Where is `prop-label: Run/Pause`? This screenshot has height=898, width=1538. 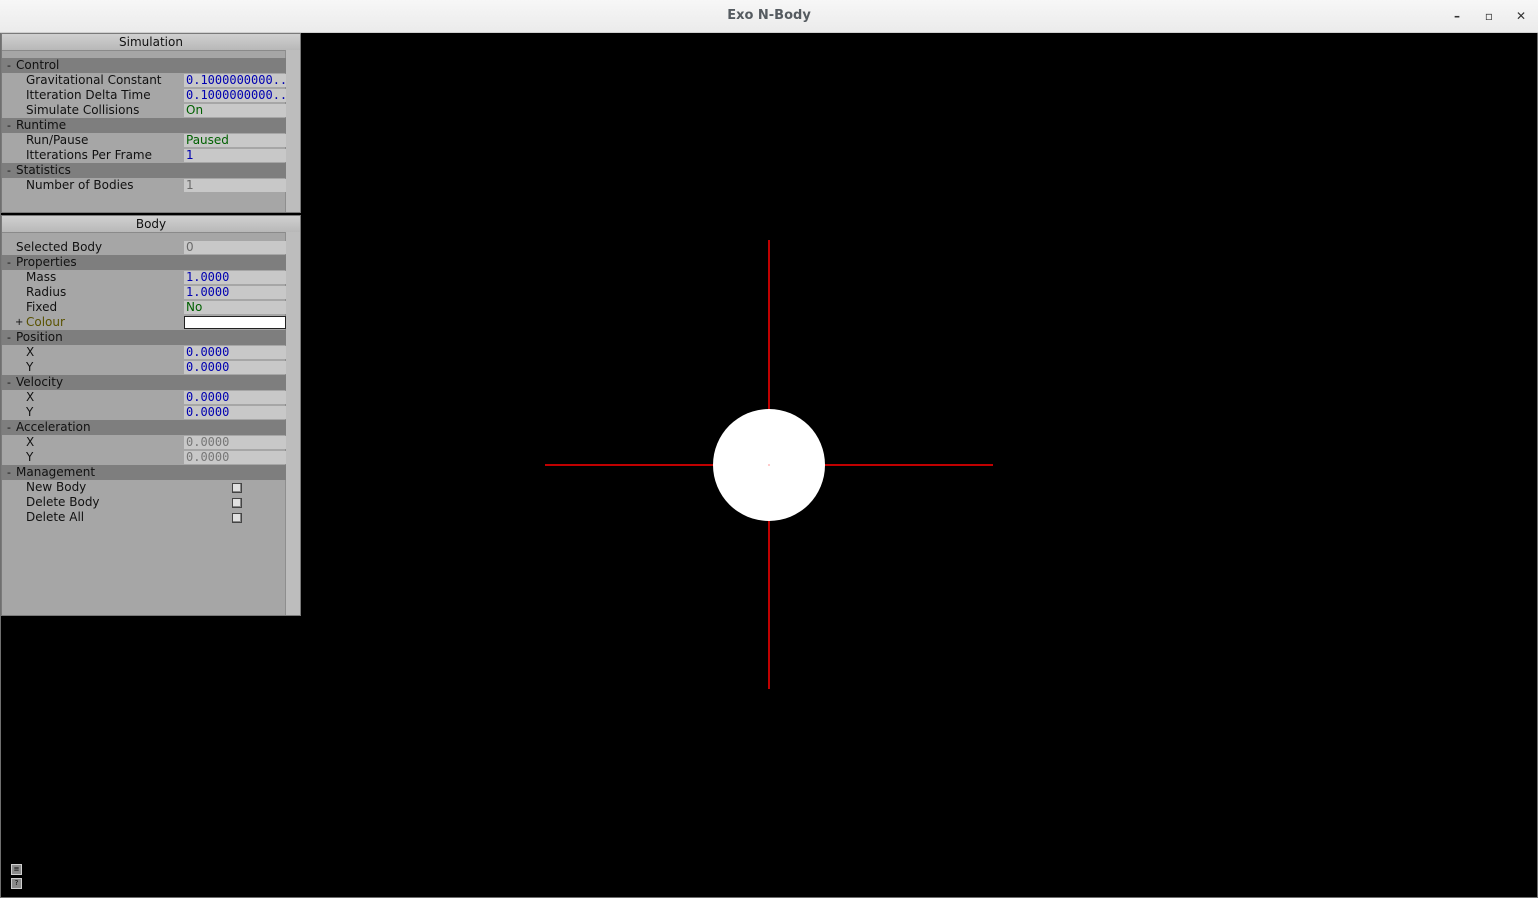 prop-label: Run/Pause is located at coordinates (57, 140).